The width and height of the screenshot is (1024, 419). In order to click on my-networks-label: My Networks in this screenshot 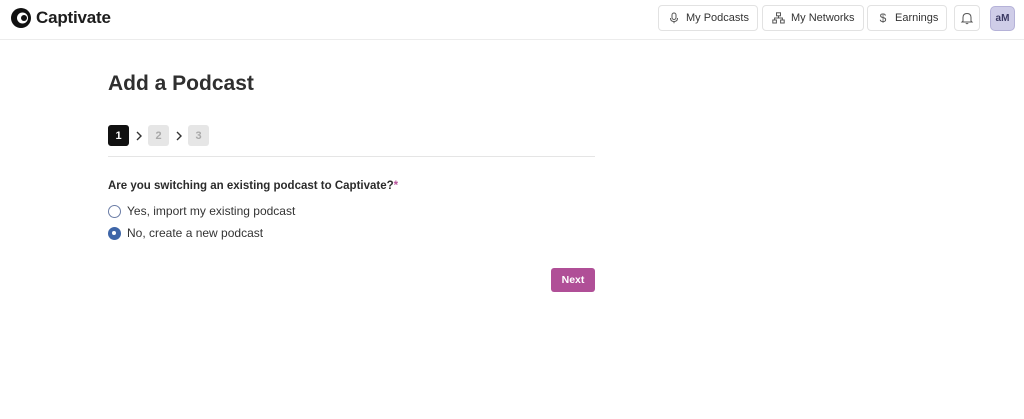, I will do `click(823, 18)`.